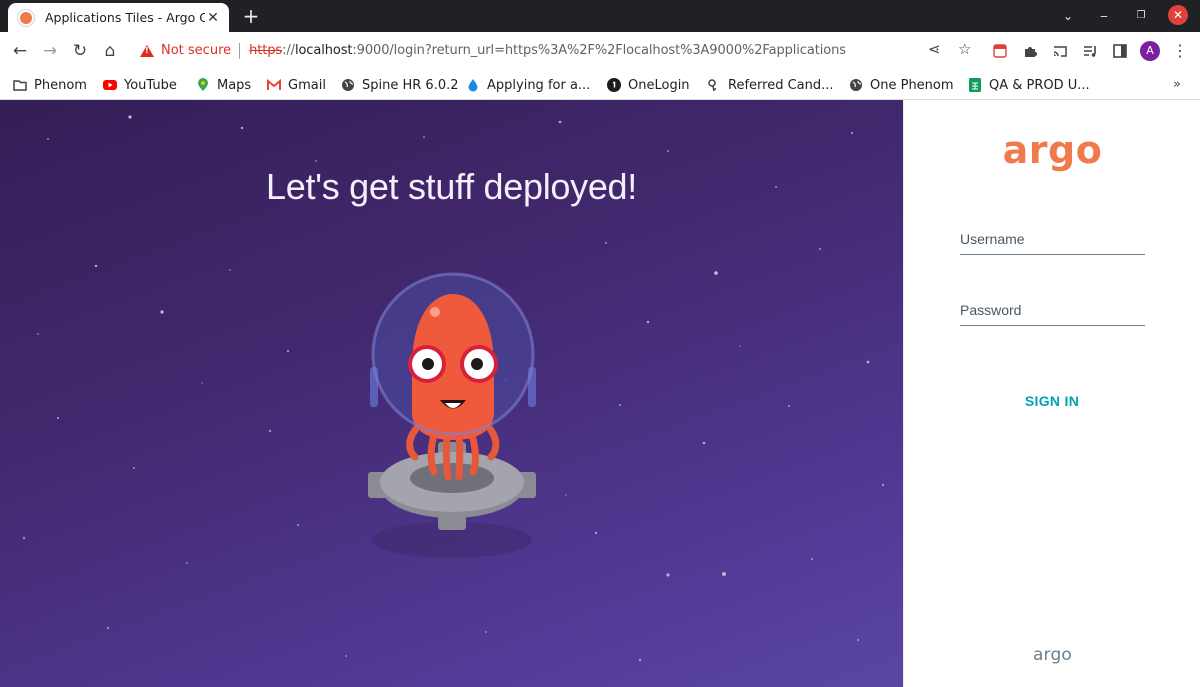 The image size is (1200, 687). I want to click on argo-logo: argo, so click(1052, 150).